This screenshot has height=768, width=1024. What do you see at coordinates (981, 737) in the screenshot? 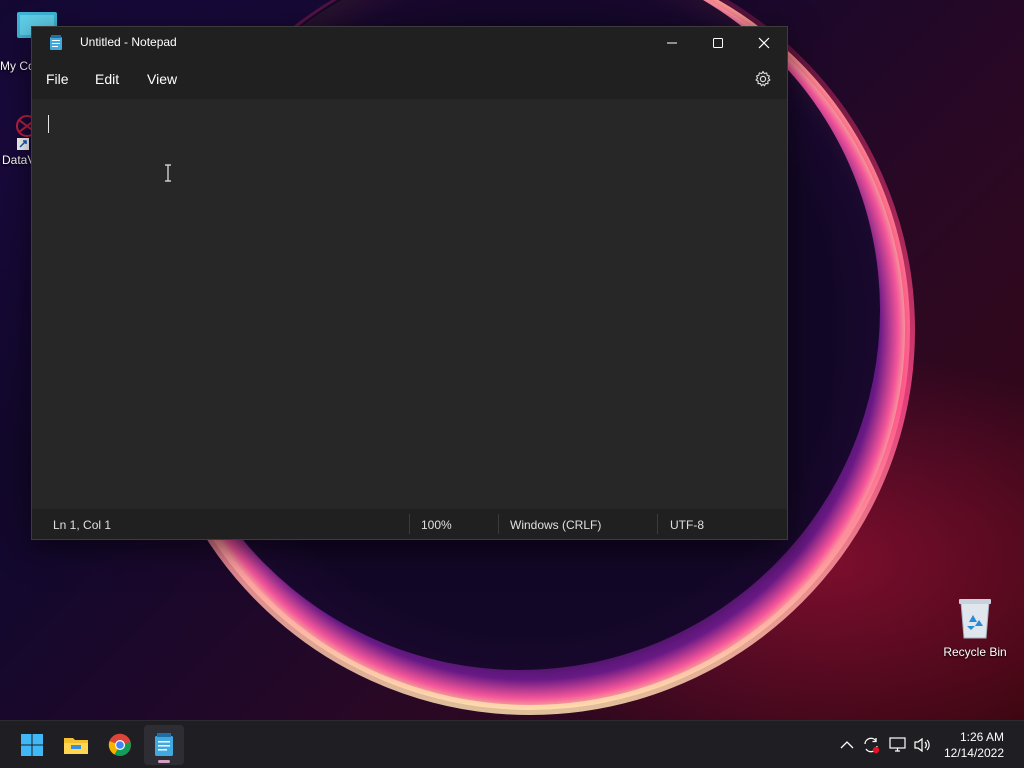
I see `clock-time: 1:26 AM` at bounding box center [981, 737].